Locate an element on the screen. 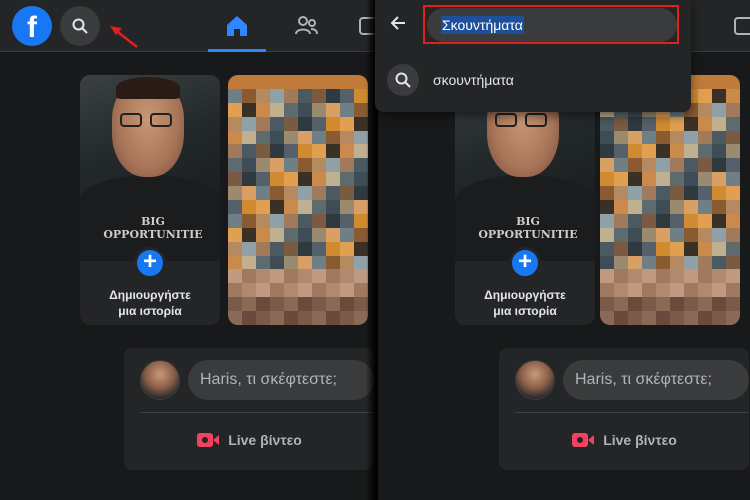 This screenshot has height=500, width=750. back-button is located at coordinates (398, 23).